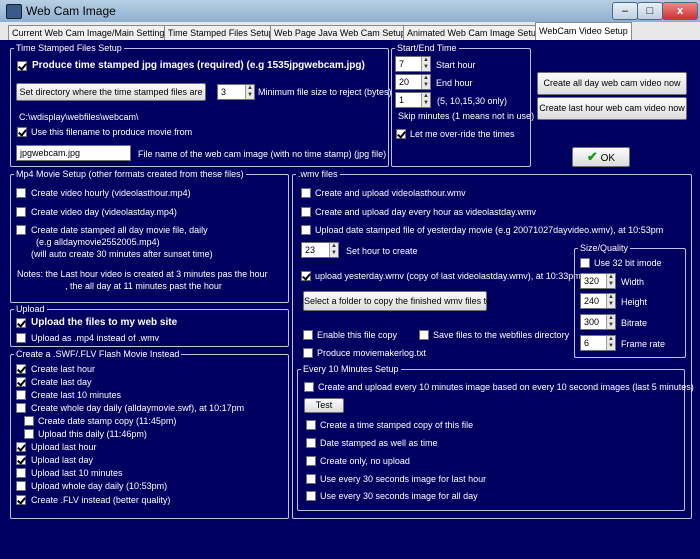  Describe the element at coordinates (21, 473) in the screenshot. I see `swf-upload-last-10-checkbox` at that location.